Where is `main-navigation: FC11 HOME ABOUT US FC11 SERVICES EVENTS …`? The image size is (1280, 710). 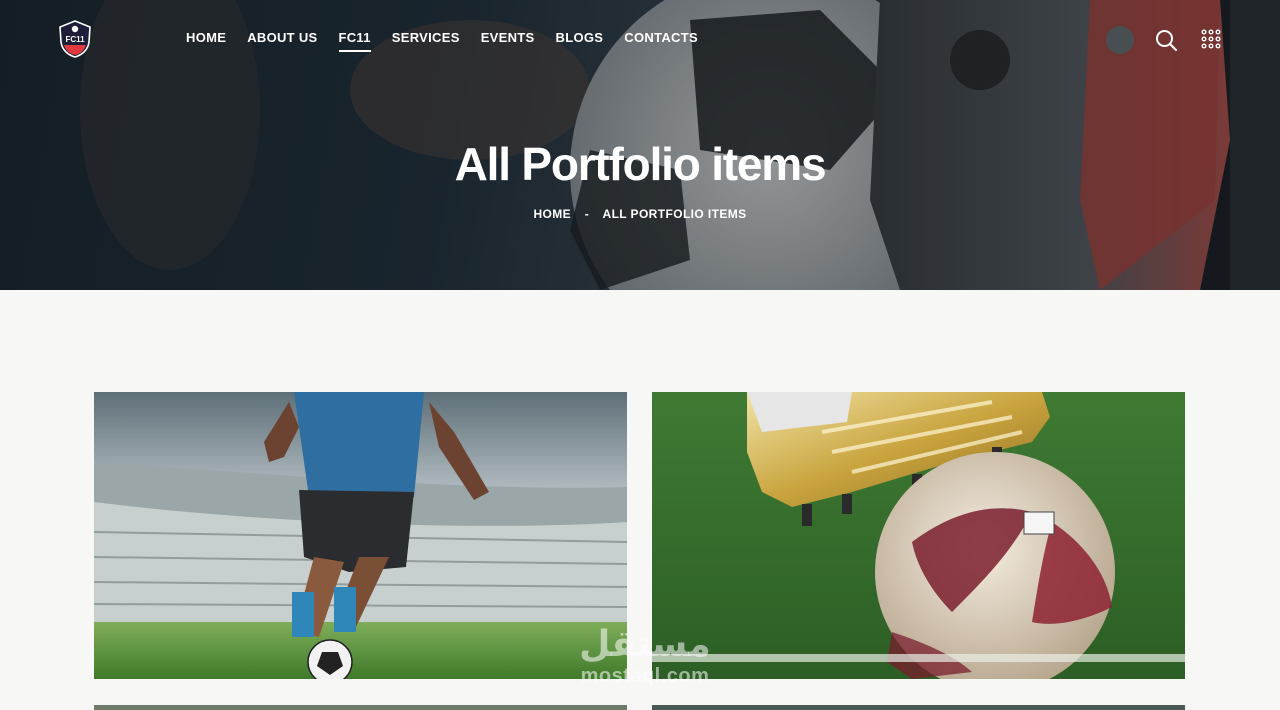 main-navigation: FC11 HOME ABOUT US FC11 SERVICES EVENTS … is located at coordinates (640, 39).